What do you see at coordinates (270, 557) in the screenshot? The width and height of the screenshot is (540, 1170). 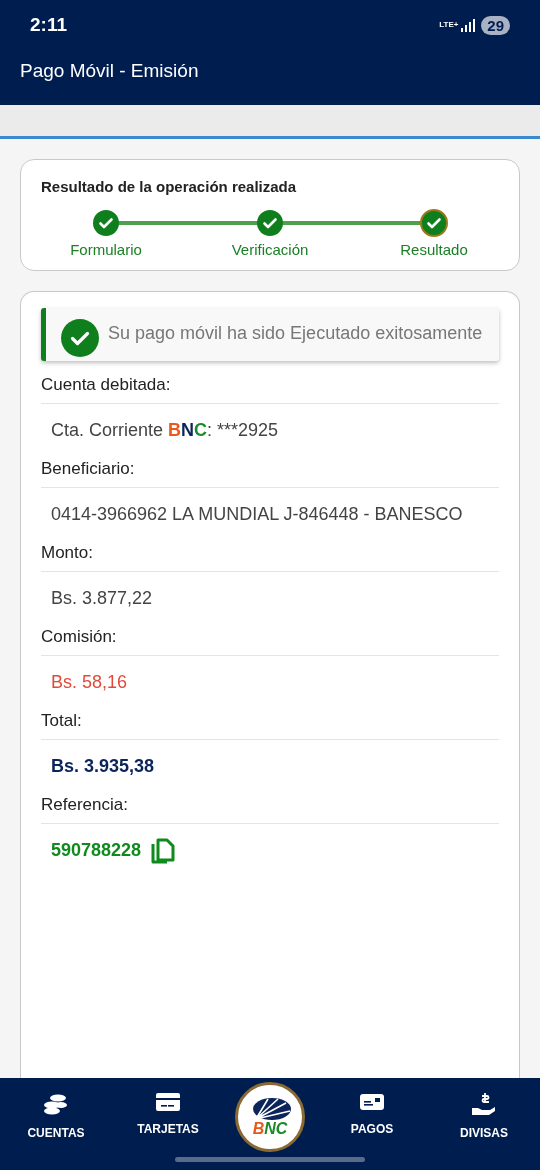 I see `detail-label: Monto:` at bounding box center [270, 557].